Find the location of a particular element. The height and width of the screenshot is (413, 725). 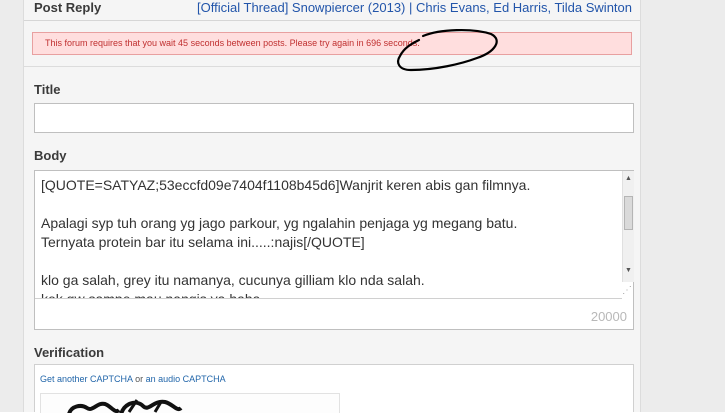

left-background is located at coordinates (11, 206).